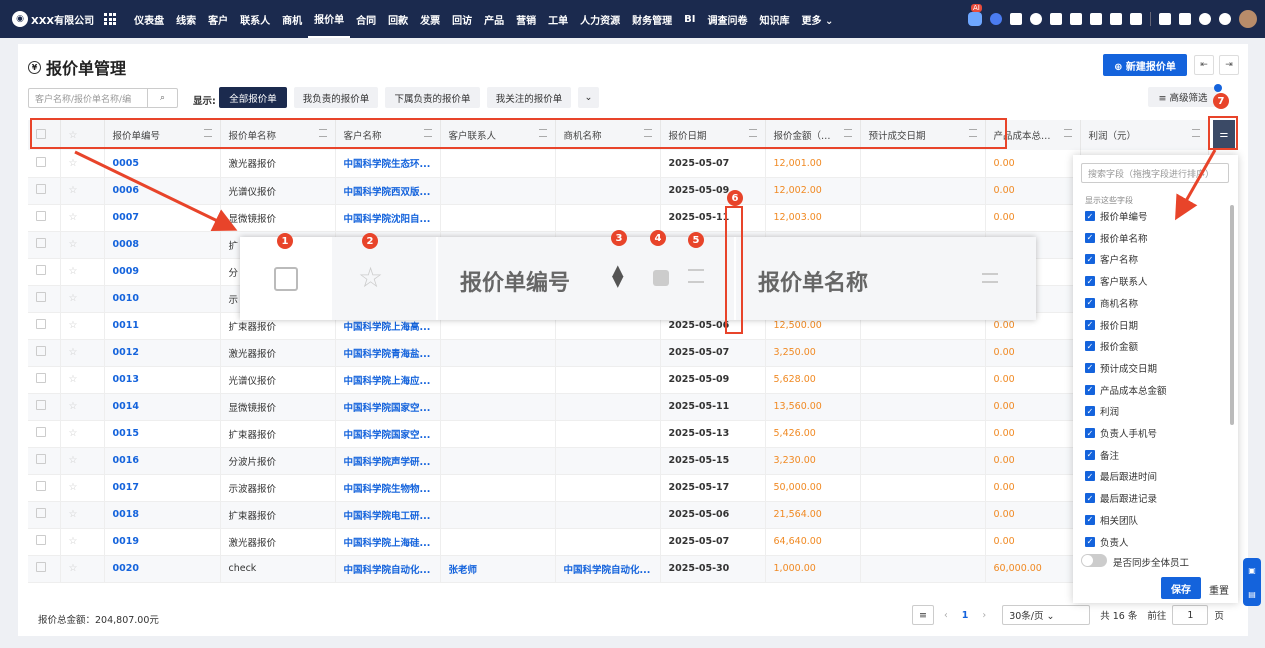 The image size is (1265, 648). What do you see at coordinates (1145, 65) in the screenshot?
I see `new-quote-button: ⊕ 新建报价单` at bounding box center [1145, 65].